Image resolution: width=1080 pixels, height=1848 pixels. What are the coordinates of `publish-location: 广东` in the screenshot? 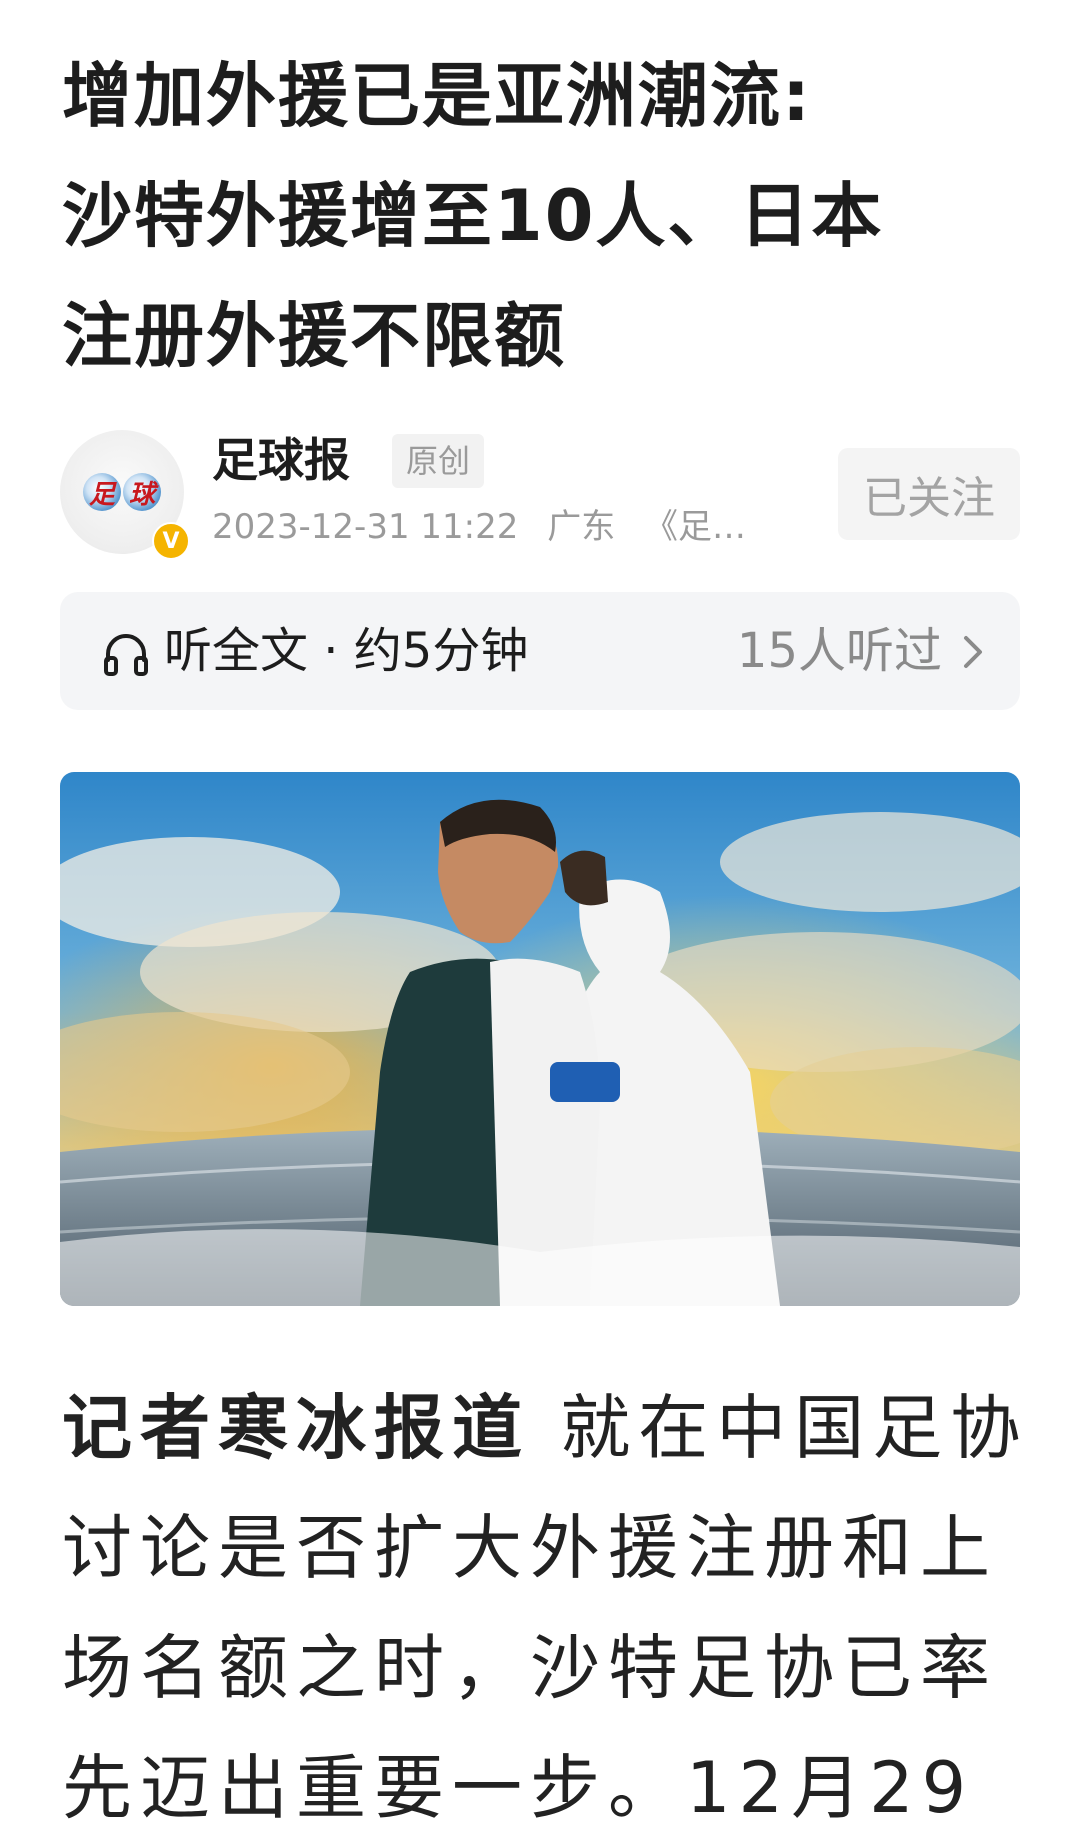 It's located at (581, 527).